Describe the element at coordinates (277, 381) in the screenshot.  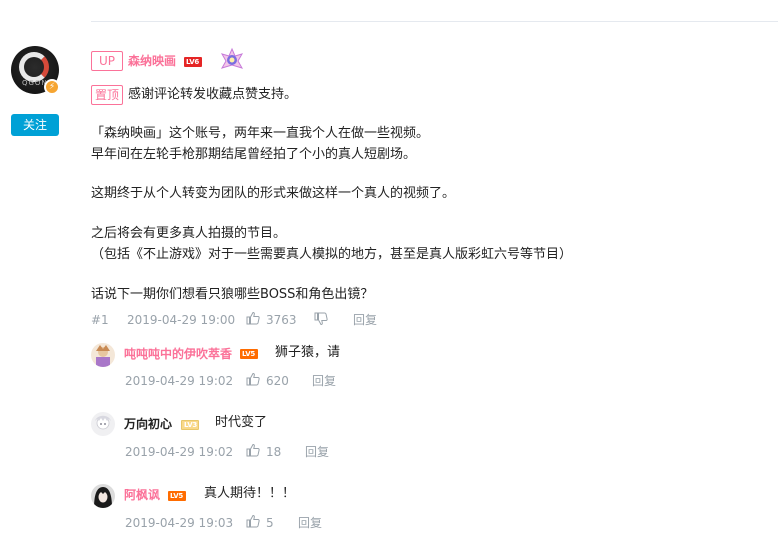
I see `like-count: 620` at that location.